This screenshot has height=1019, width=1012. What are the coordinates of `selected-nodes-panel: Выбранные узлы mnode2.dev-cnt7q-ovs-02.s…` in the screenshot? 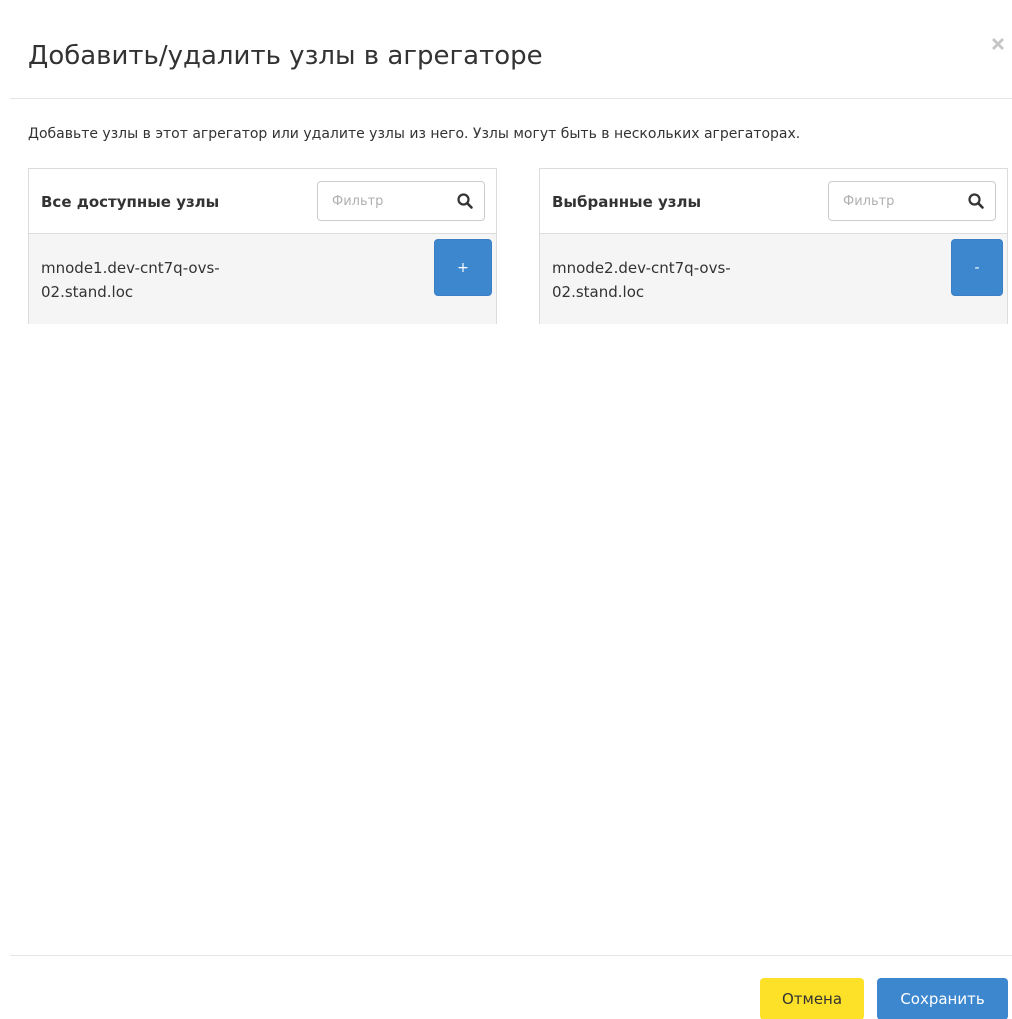 It's located at (773, 246).